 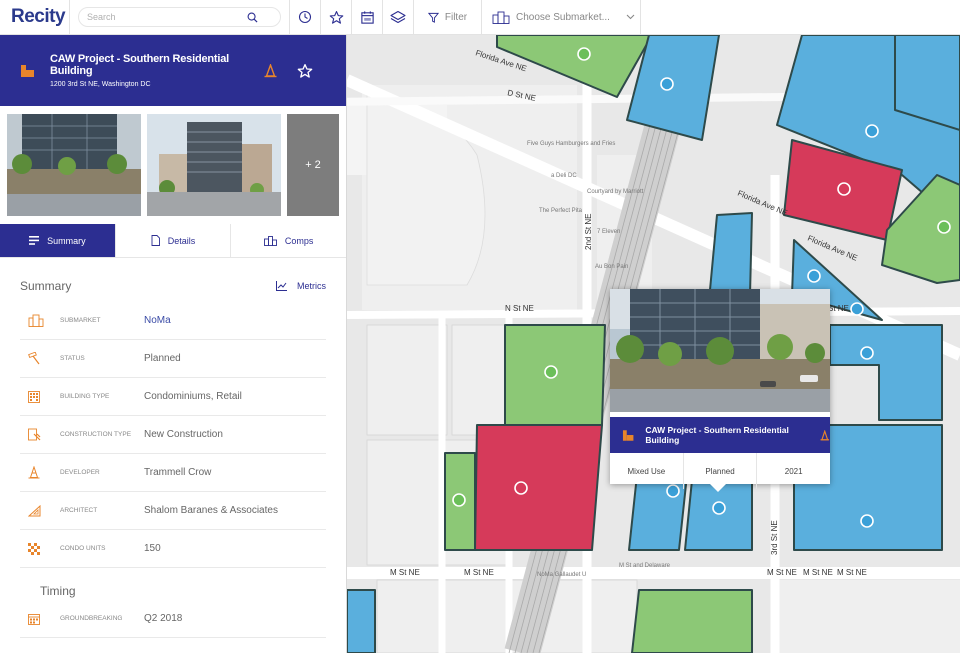 I want to click on popup-project-photo, so click(x=720, y=350).